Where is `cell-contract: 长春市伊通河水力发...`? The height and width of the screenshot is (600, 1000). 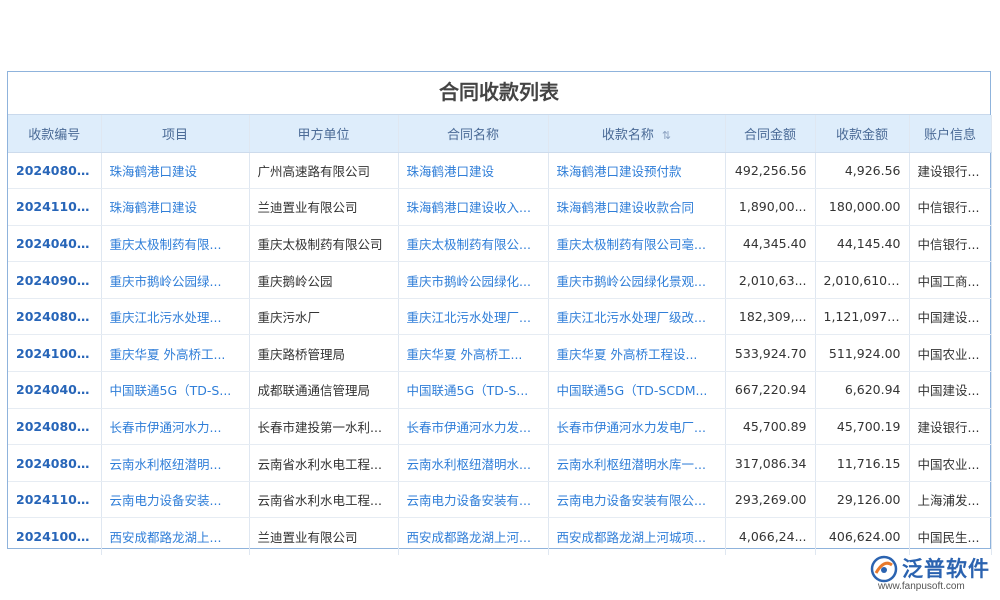 cell-contract: 长春市伊通河水力发... is located at coordinates (473, 426).